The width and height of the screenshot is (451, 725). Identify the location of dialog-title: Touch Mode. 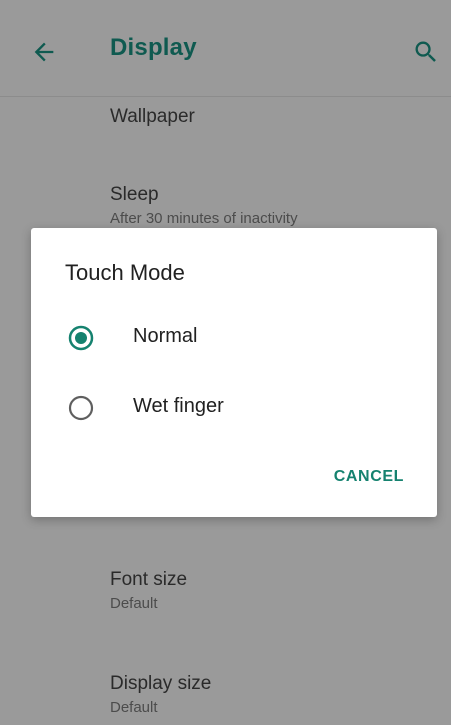
(125, 272).